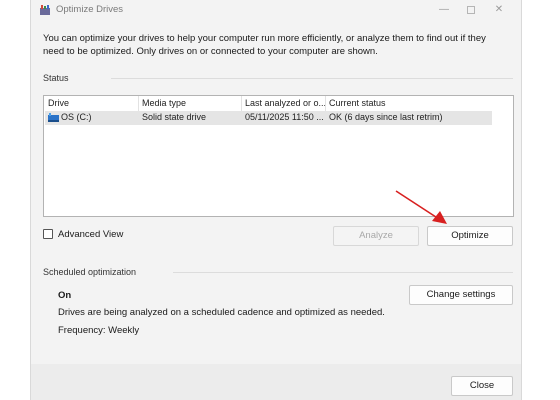  I want to click on arrow-shaft, so click(417, 205).